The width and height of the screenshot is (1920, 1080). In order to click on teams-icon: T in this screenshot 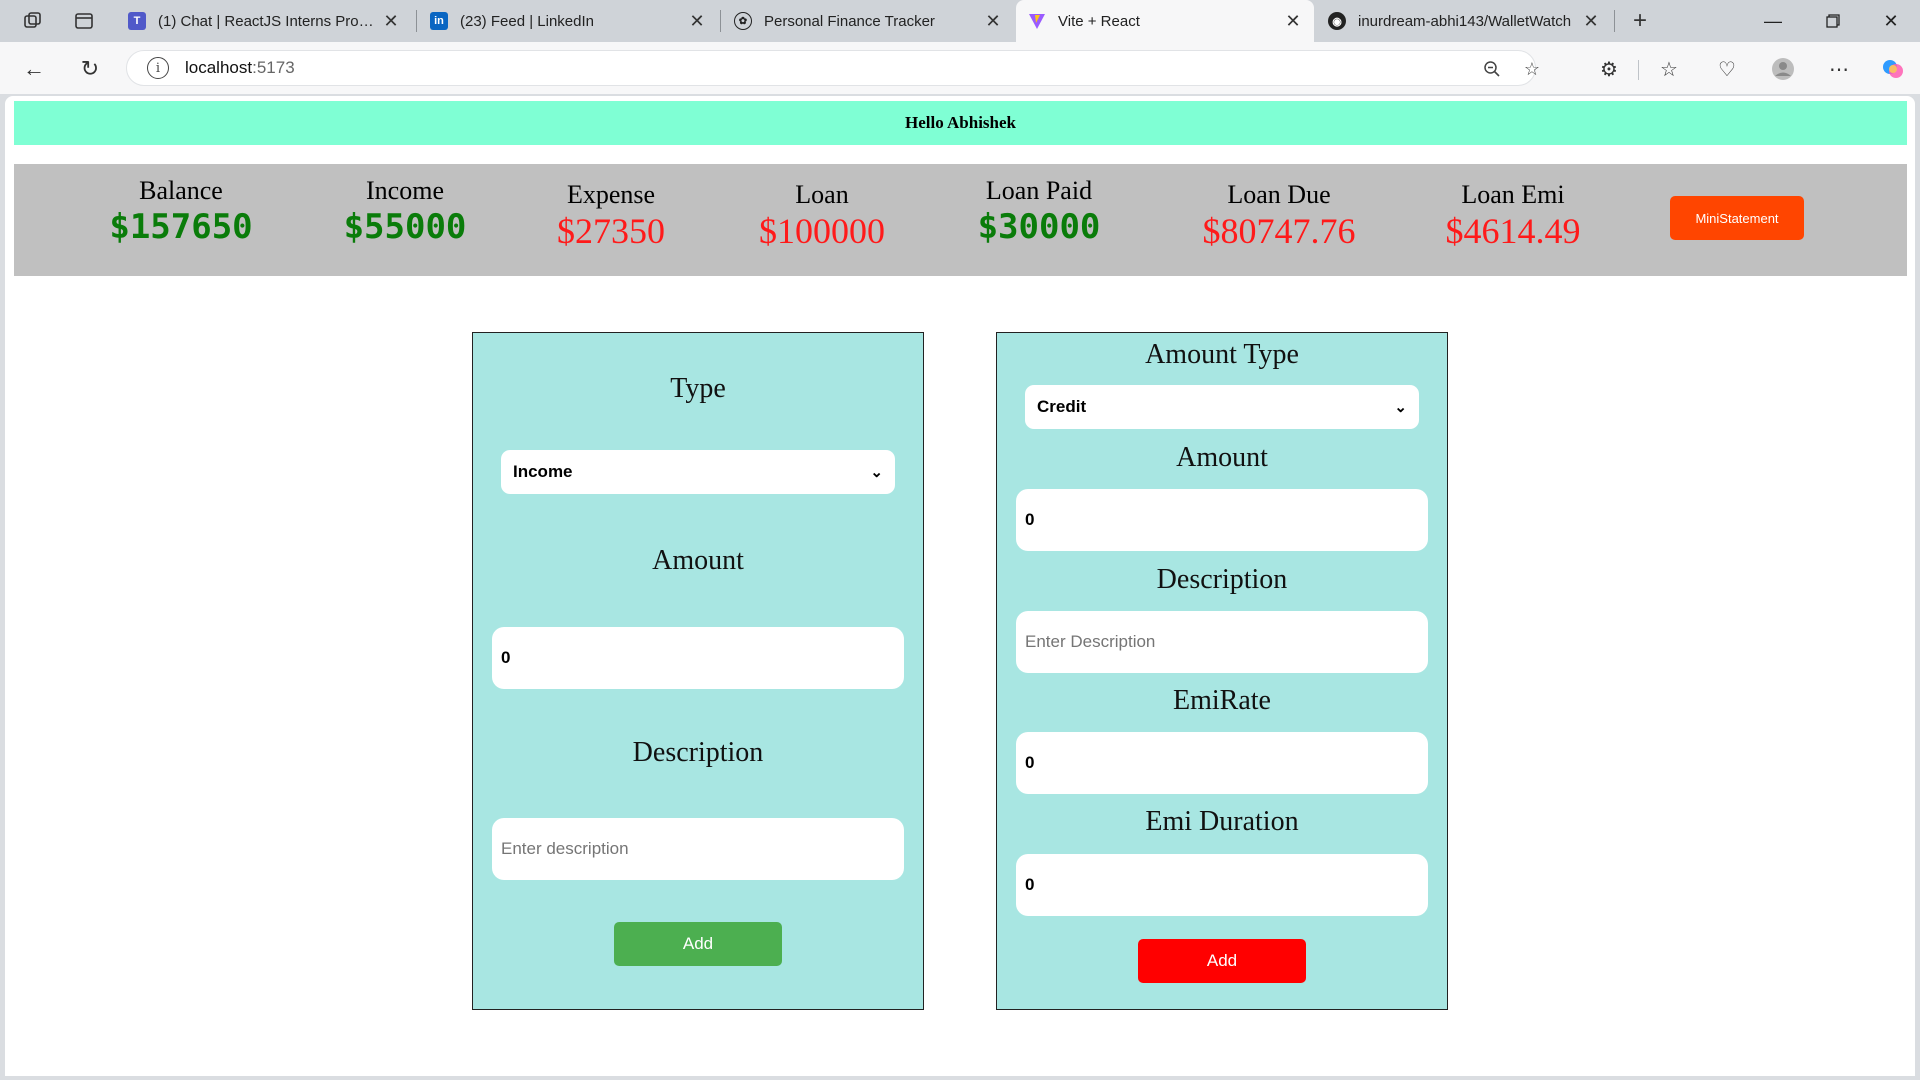, I will do `click(137, 21)`.